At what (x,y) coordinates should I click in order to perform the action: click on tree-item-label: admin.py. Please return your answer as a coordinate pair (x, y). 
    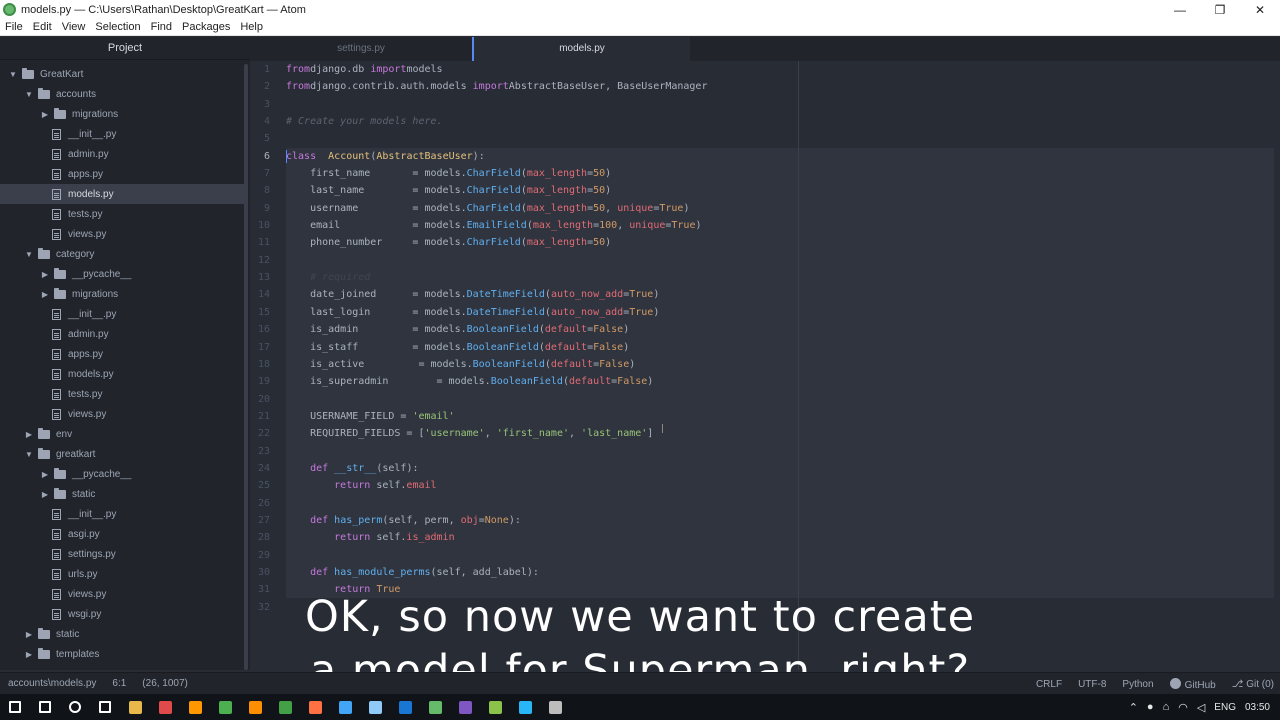
    Looking at the image, I should click on (88, 334).